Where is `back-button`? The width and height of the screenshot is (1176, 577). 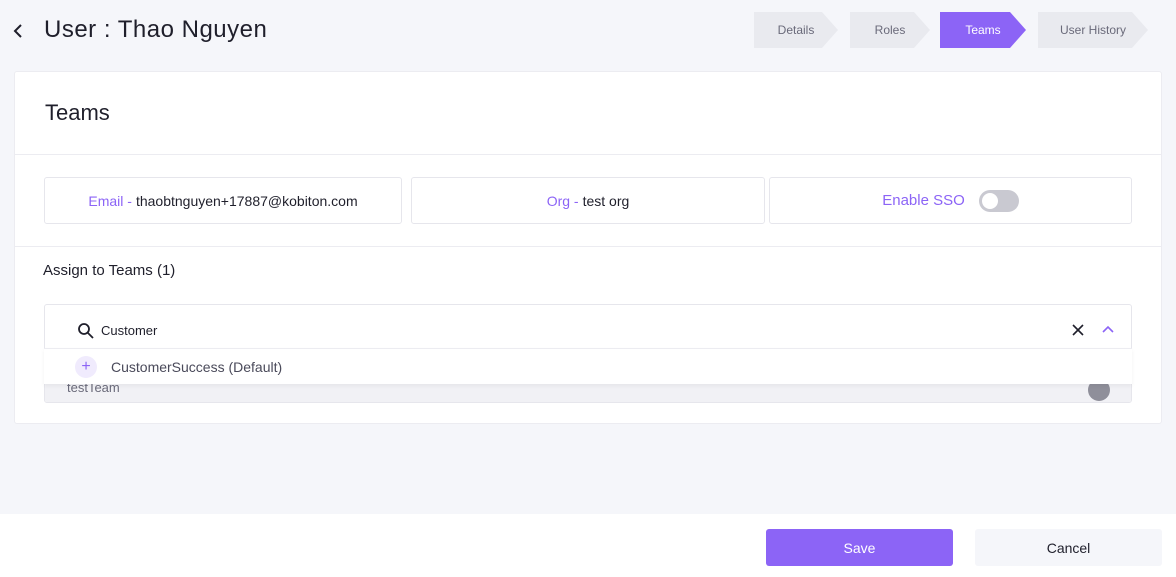
back-button is located at coordinates (19, 31).